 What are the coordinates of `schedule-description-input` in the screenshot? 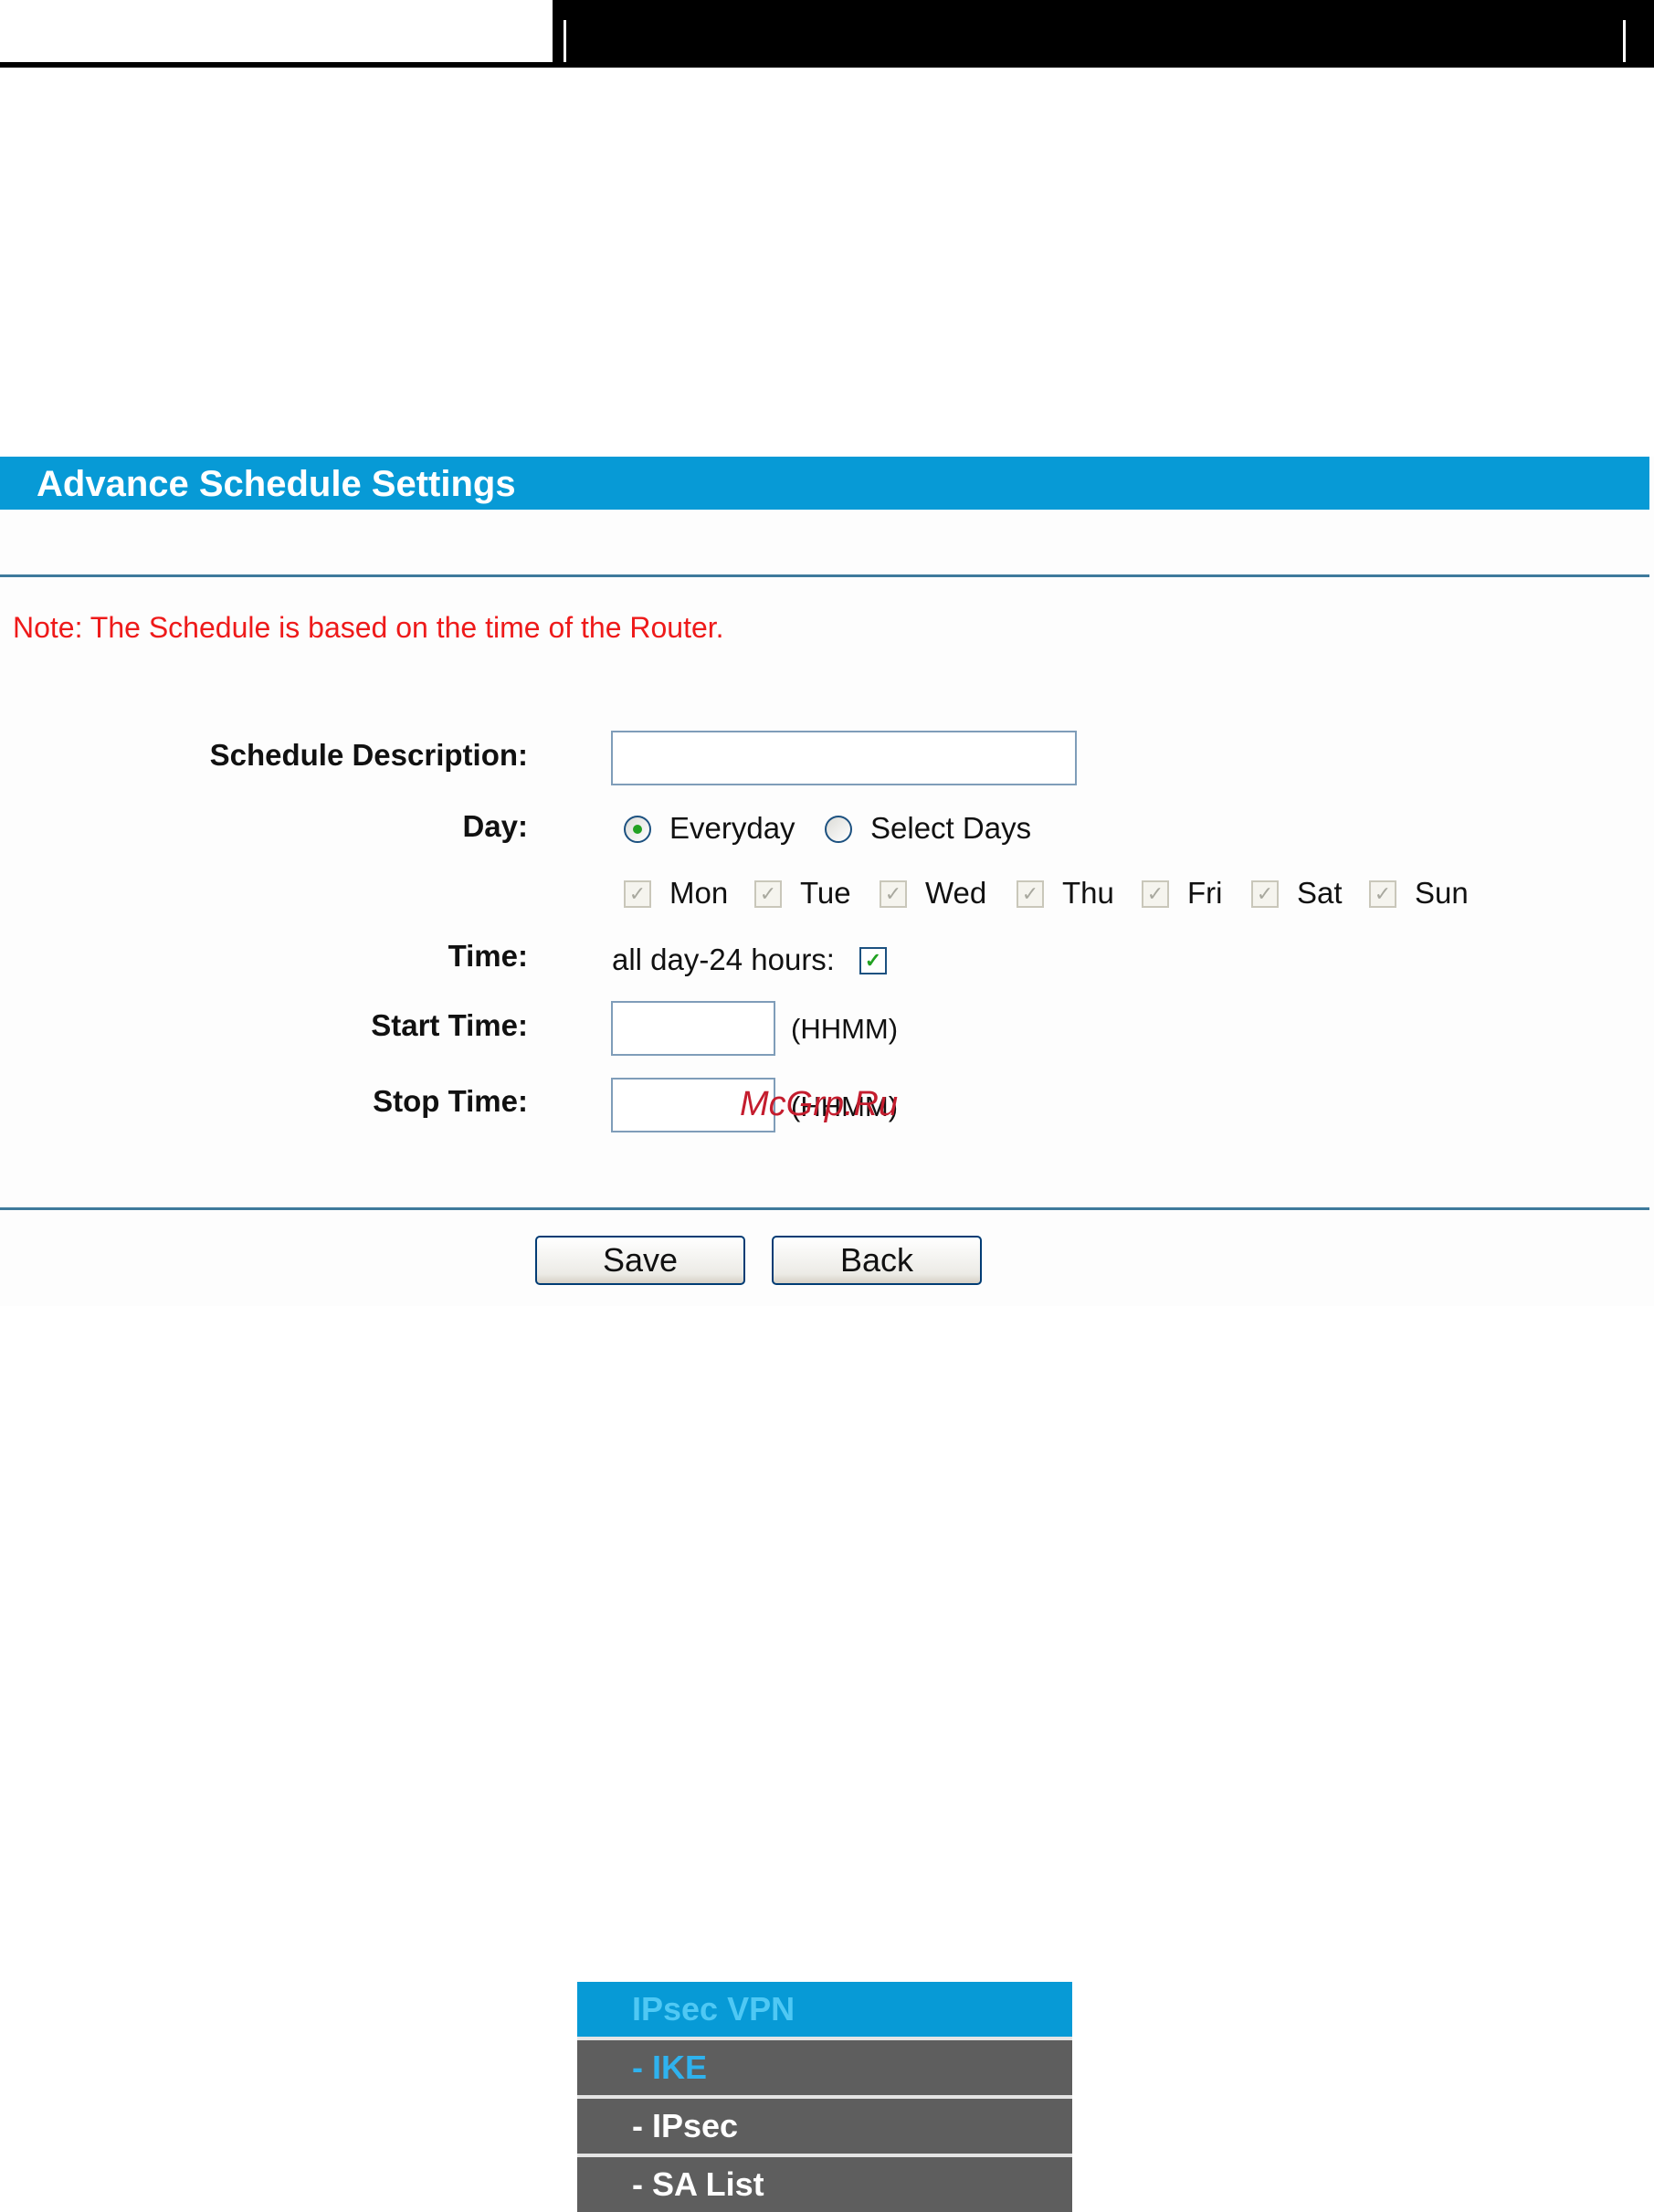 It's located at (844, 758).